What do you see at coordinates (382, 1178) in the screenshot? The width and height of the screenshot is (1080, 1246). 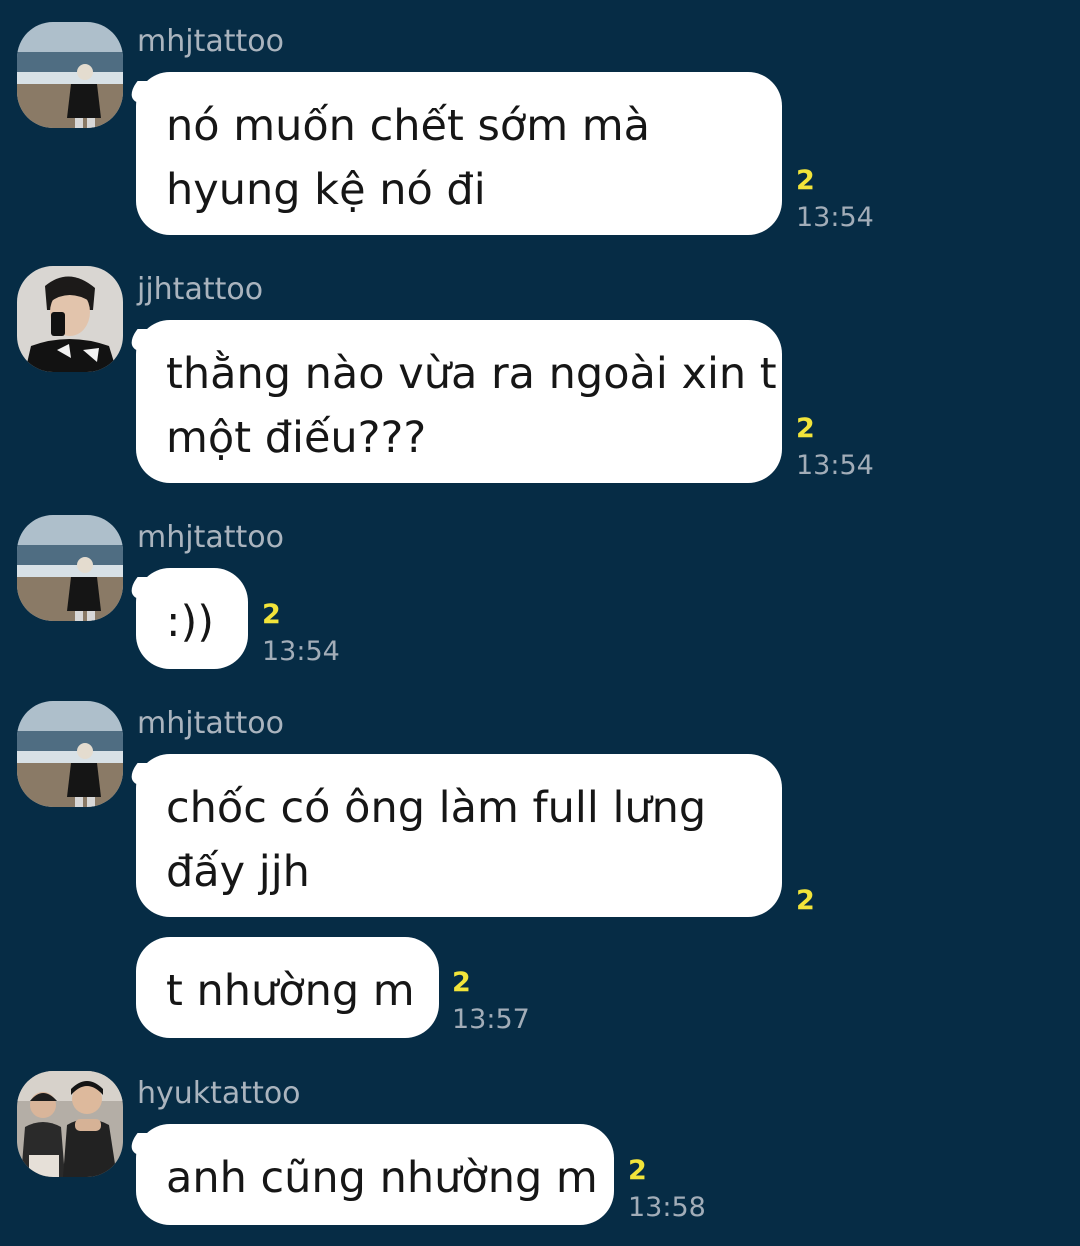 I see `message-text: anh cũng nhường m` at bounding box center [382, 1178].